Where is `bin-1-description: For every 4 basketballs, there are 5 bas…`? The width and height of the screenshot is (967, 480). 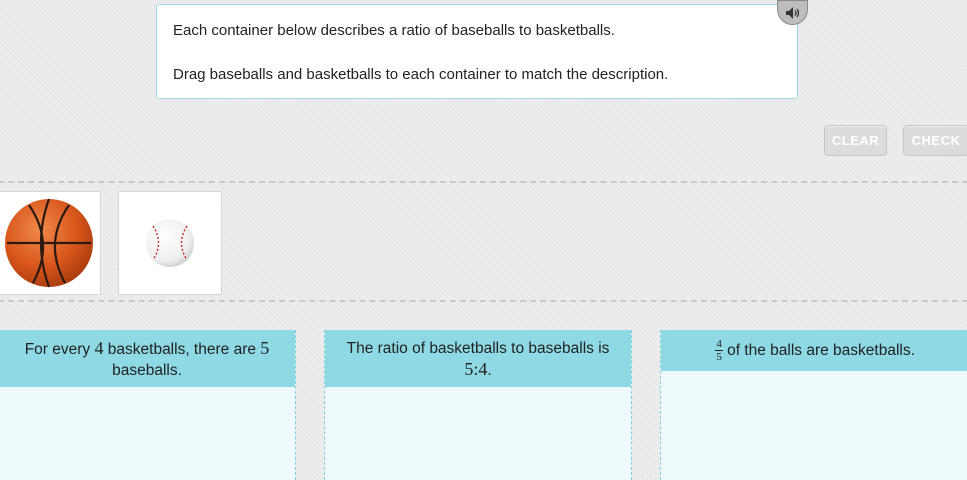 bin-1-description: For every 4 basketballs, there are 5 bas… is located at coordinates (147, 358).